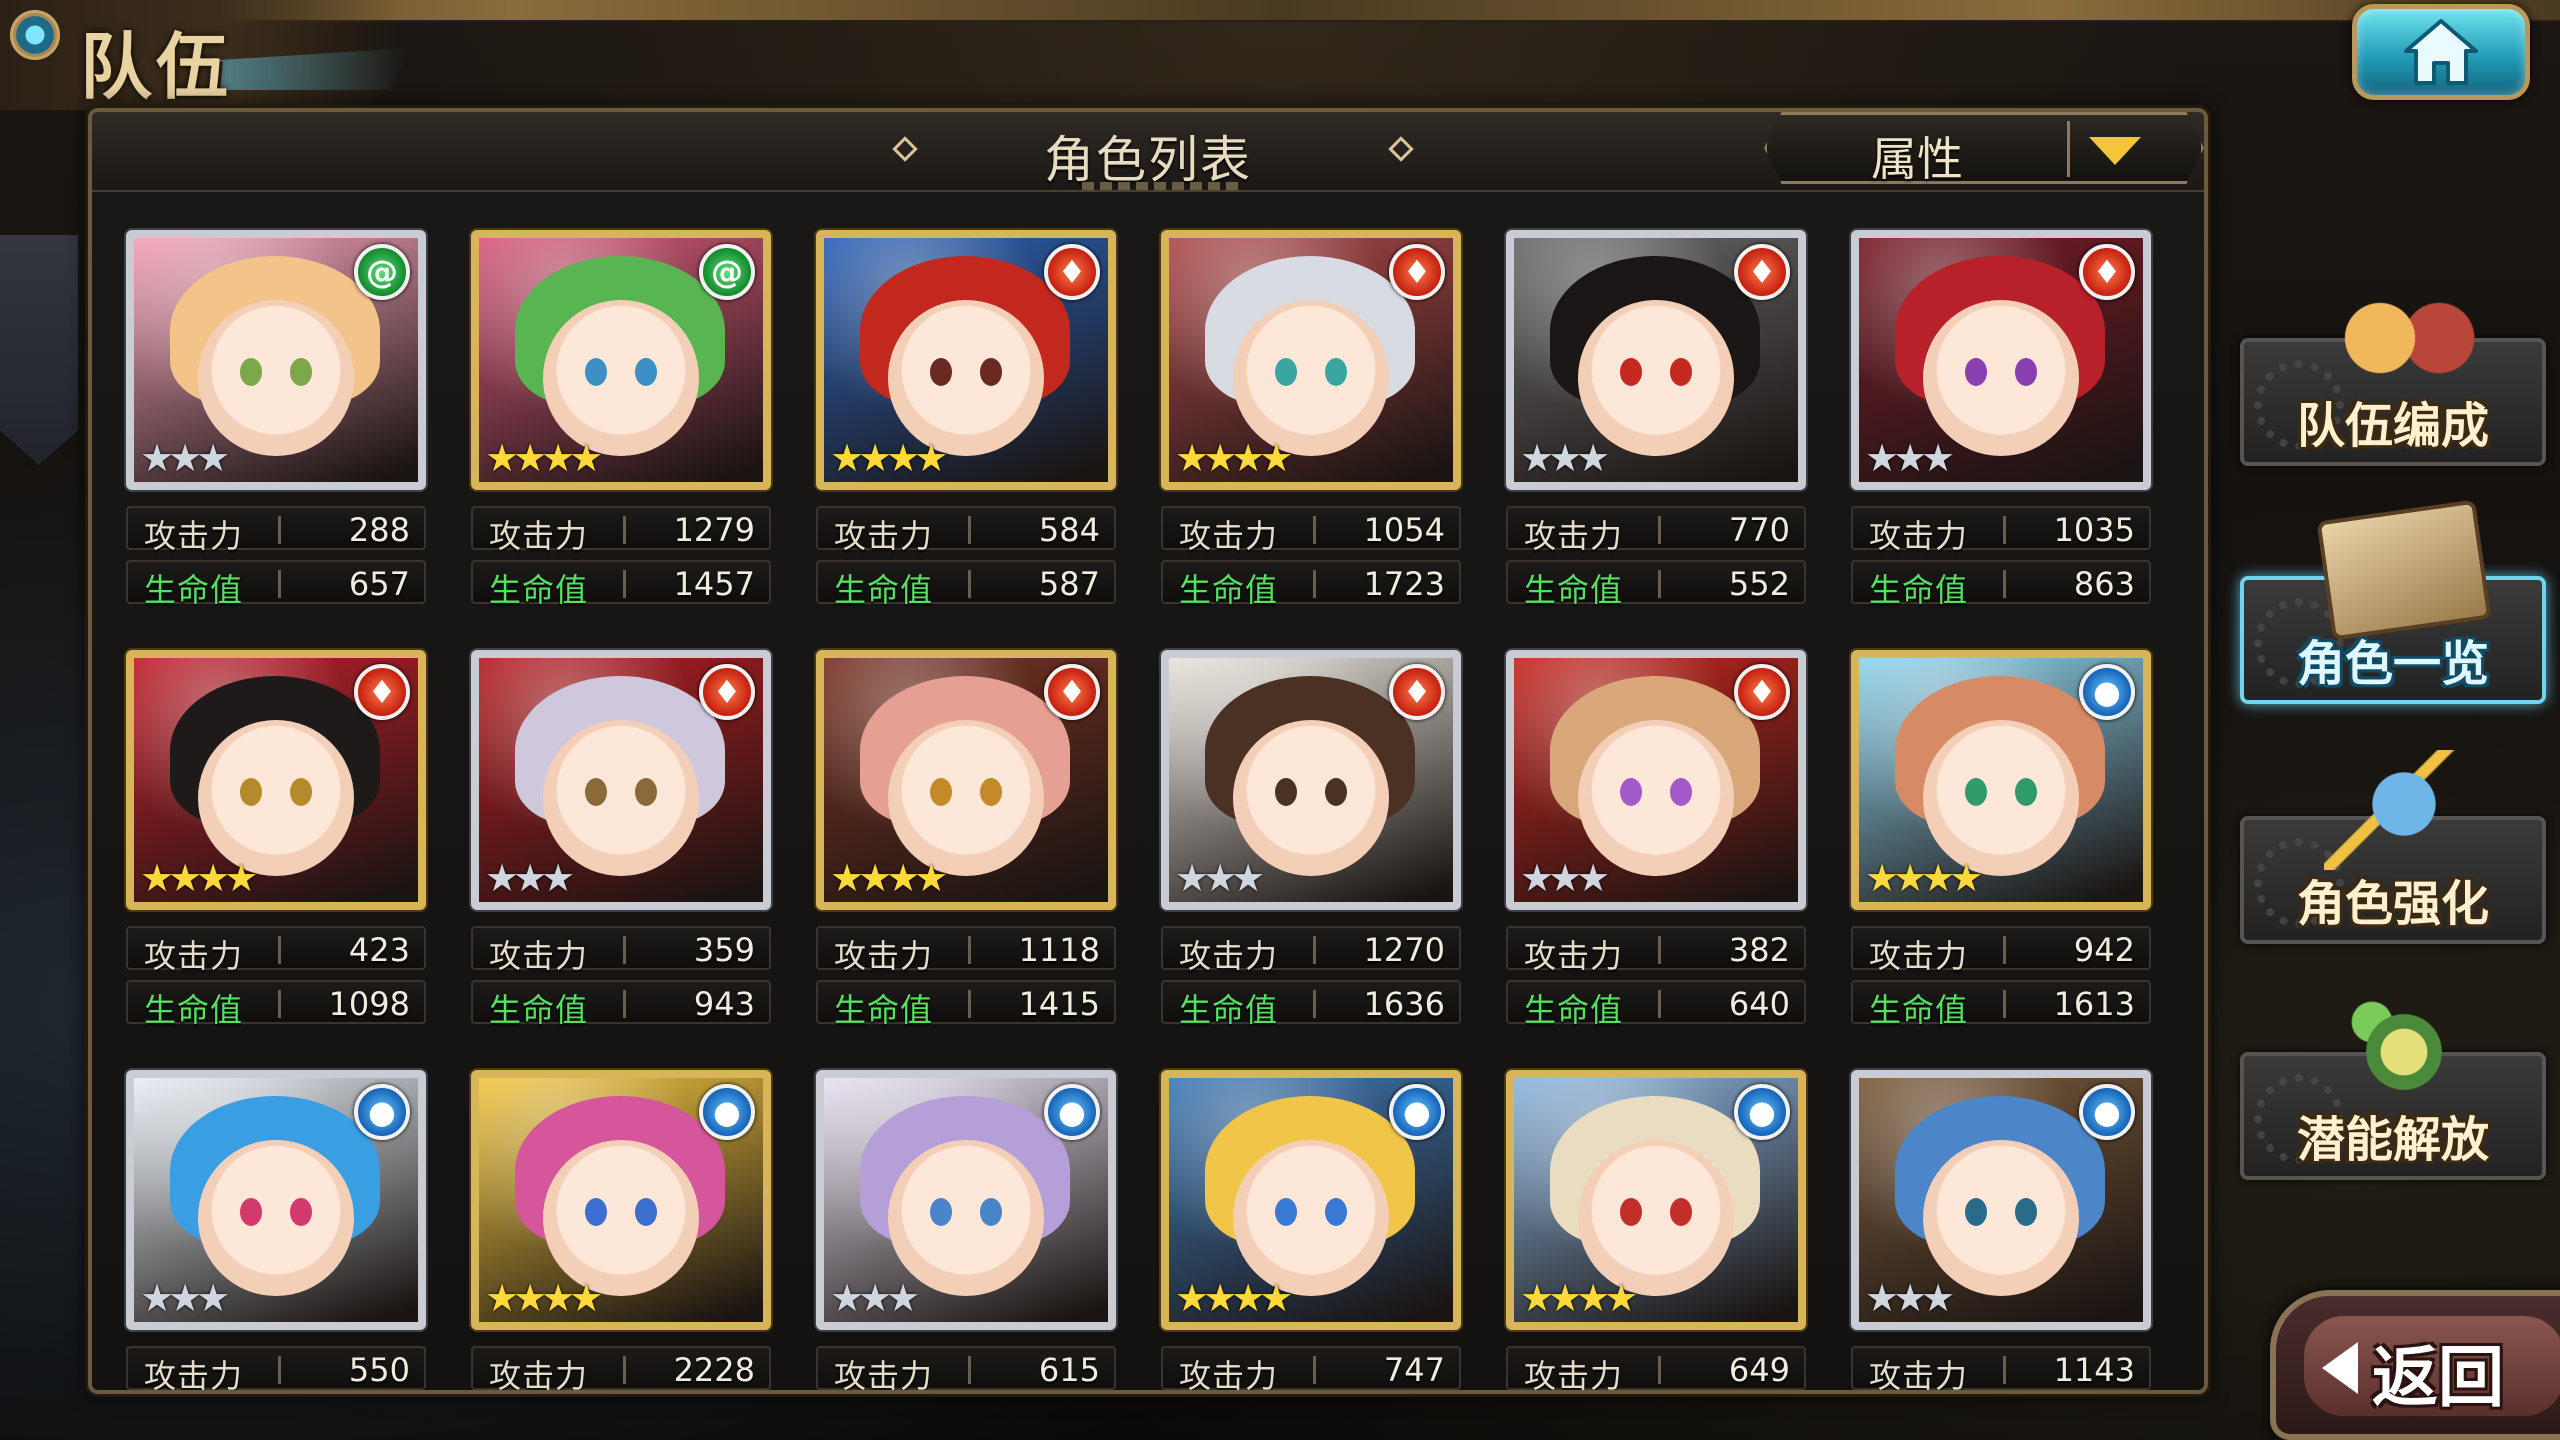  I want to click on character-card: ● ★★★★ 攻击力 2228 生命值, so click(621, 1230).